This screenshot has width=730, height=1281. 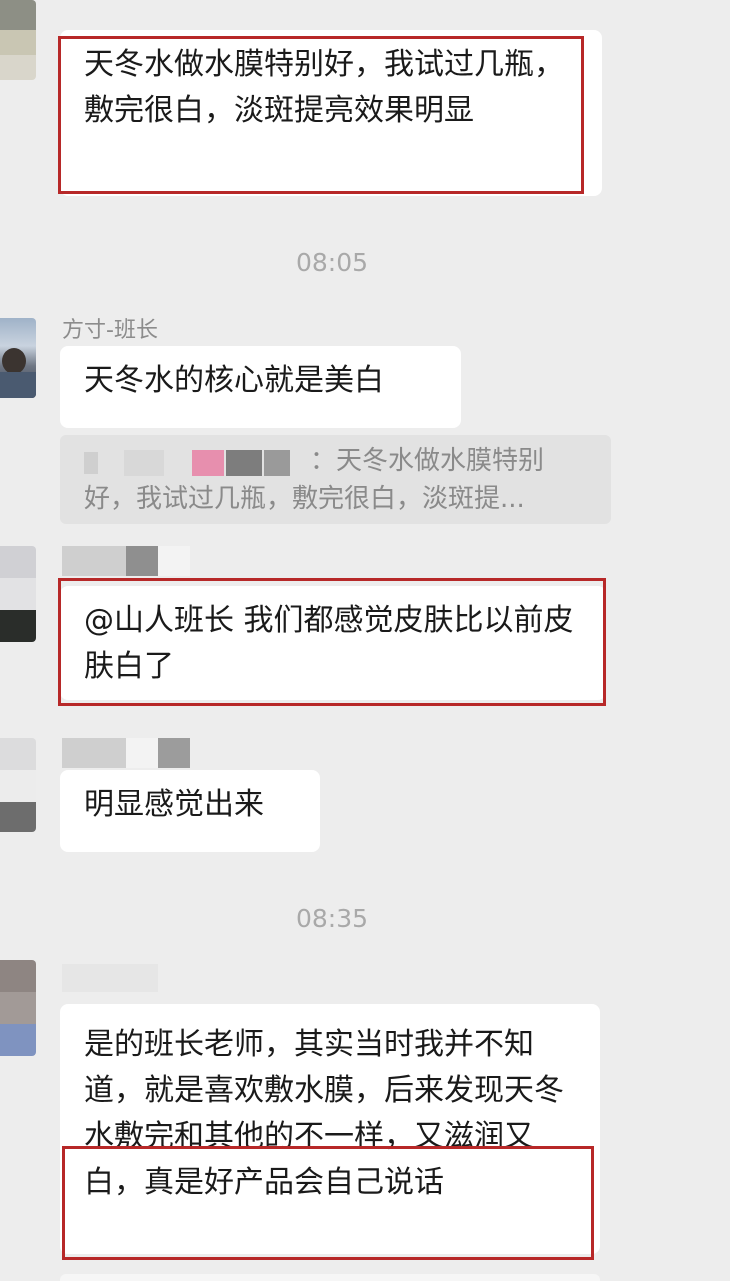 I want to click on timestamp: 08:35, so click(x=332, y=918).